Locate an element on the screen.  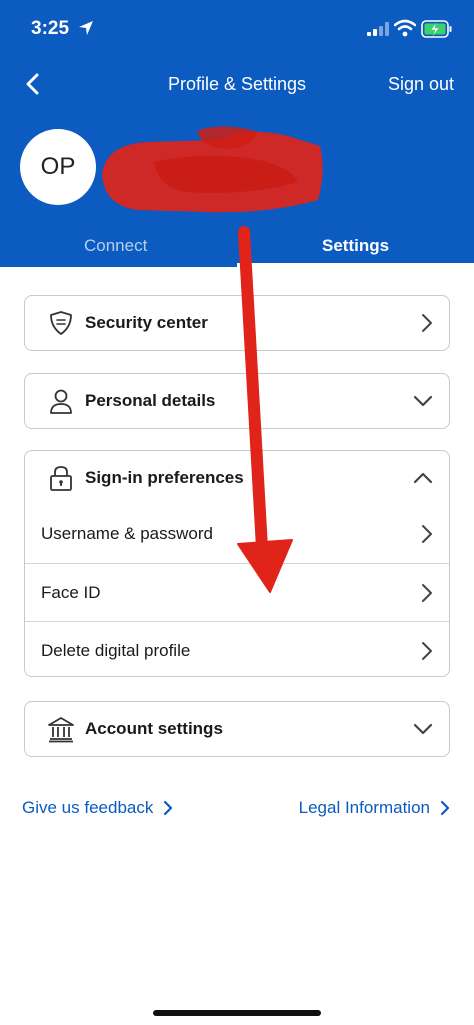
lock-icon is located at coordinates (61, 478).